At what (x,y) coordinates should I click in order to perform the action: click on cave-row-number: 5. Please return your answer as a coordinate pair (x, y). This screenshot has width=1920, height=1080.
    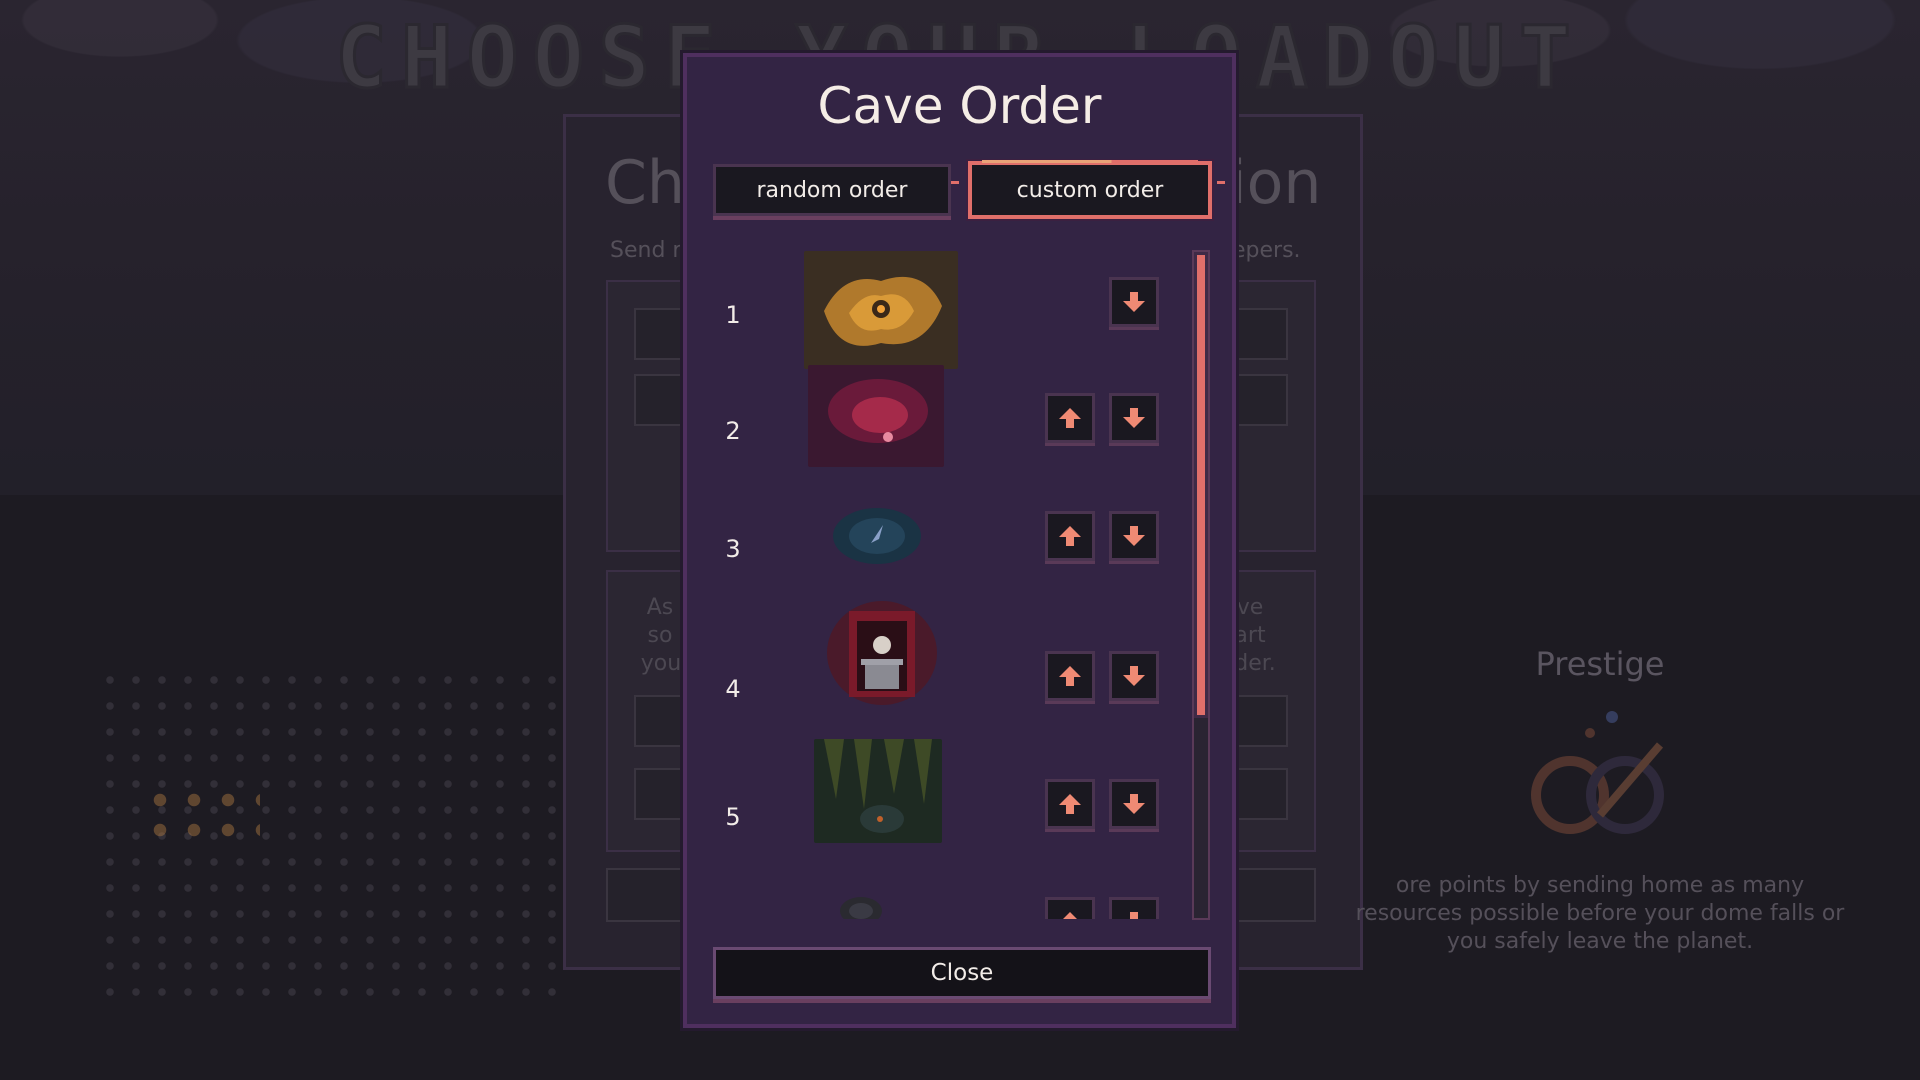
    Looking at the image, I should click on (733, 817).